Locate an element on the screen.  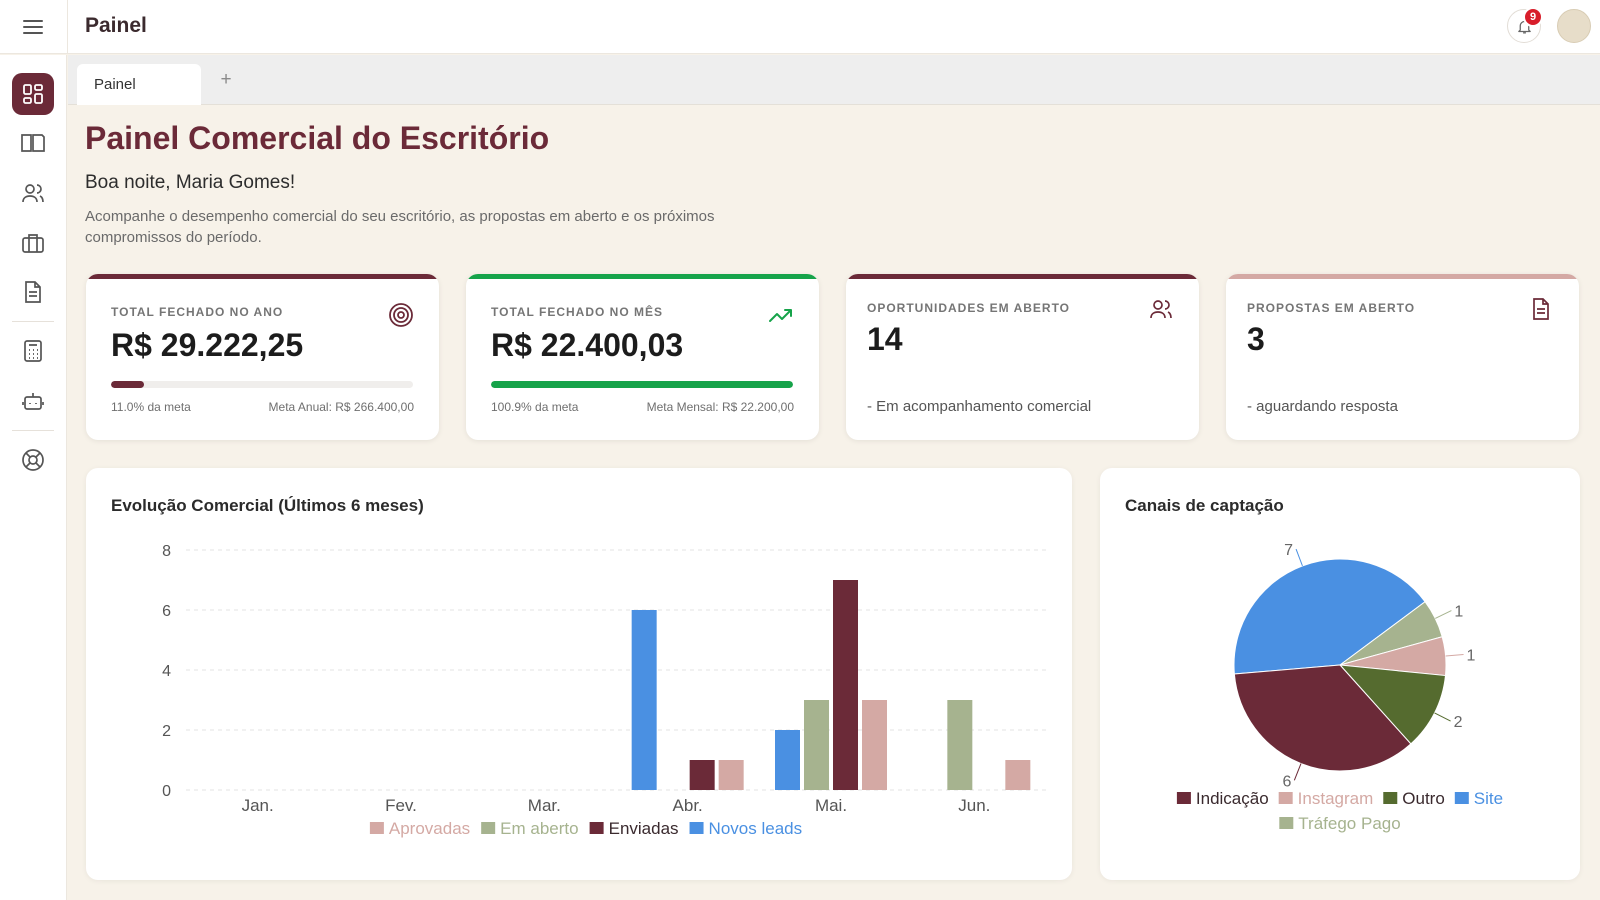
sidebar-item-book is located at coordinates (33, 143).